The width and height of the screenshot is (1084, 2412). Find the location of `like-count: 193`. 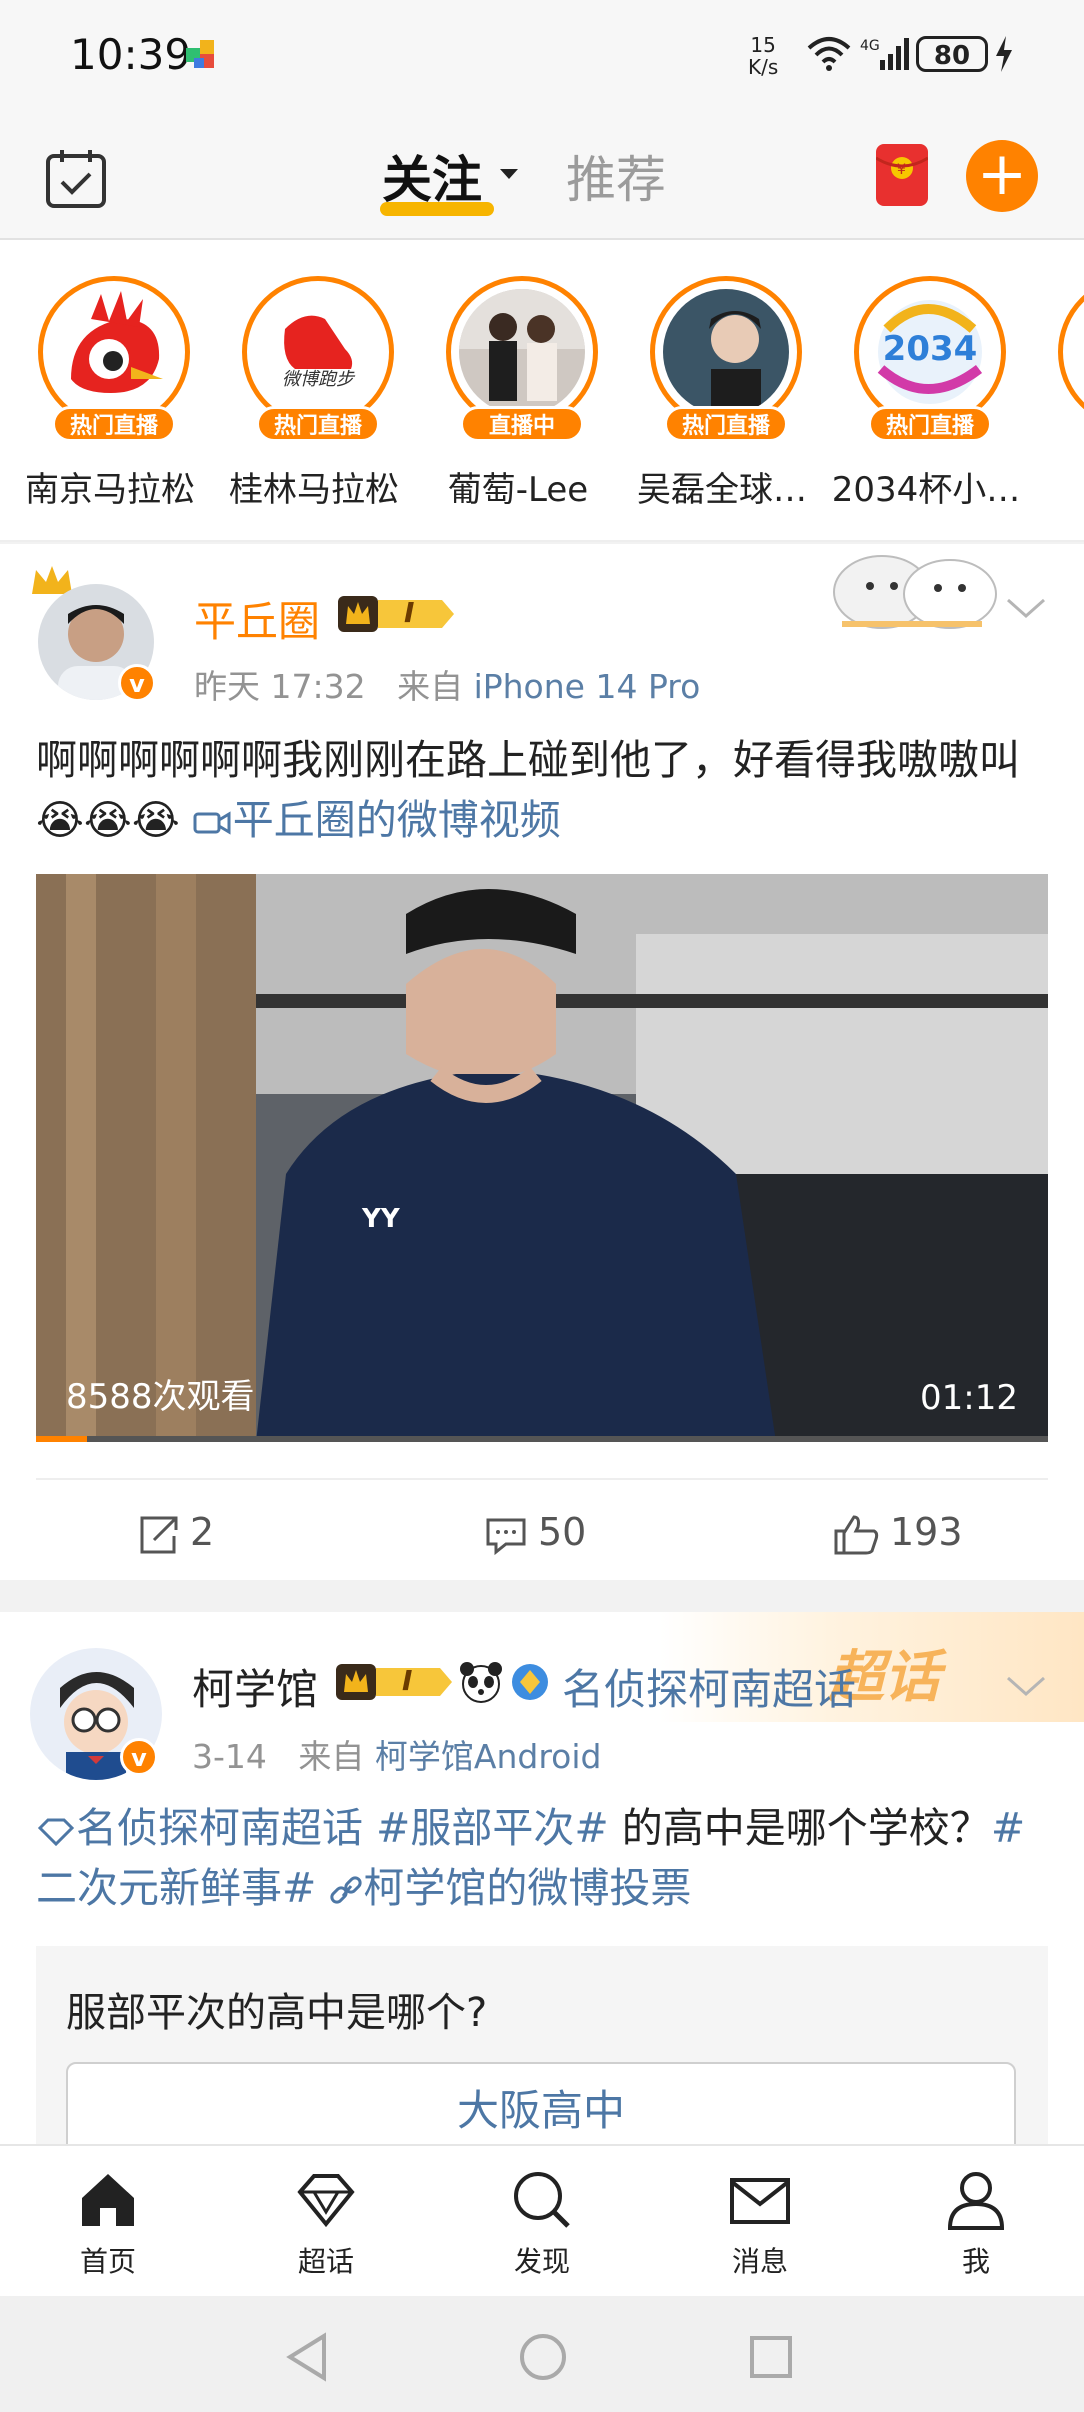

like-count: 193 is located at coordinates (926, 1532).